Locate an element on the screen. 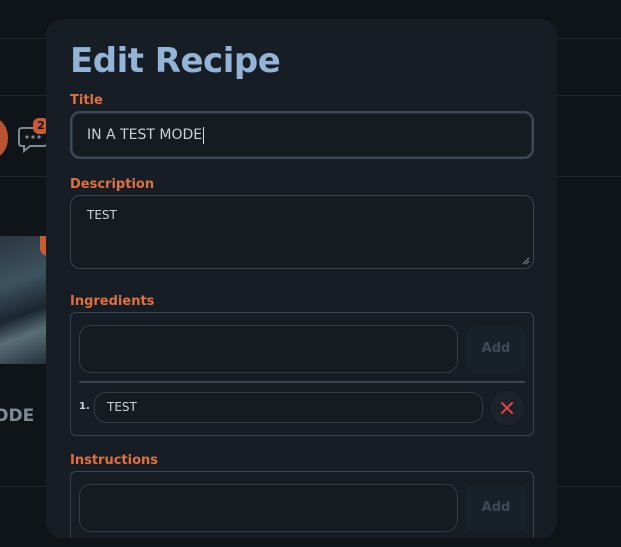  add-ingredient-button: Add is located at coordinates (496, 349).